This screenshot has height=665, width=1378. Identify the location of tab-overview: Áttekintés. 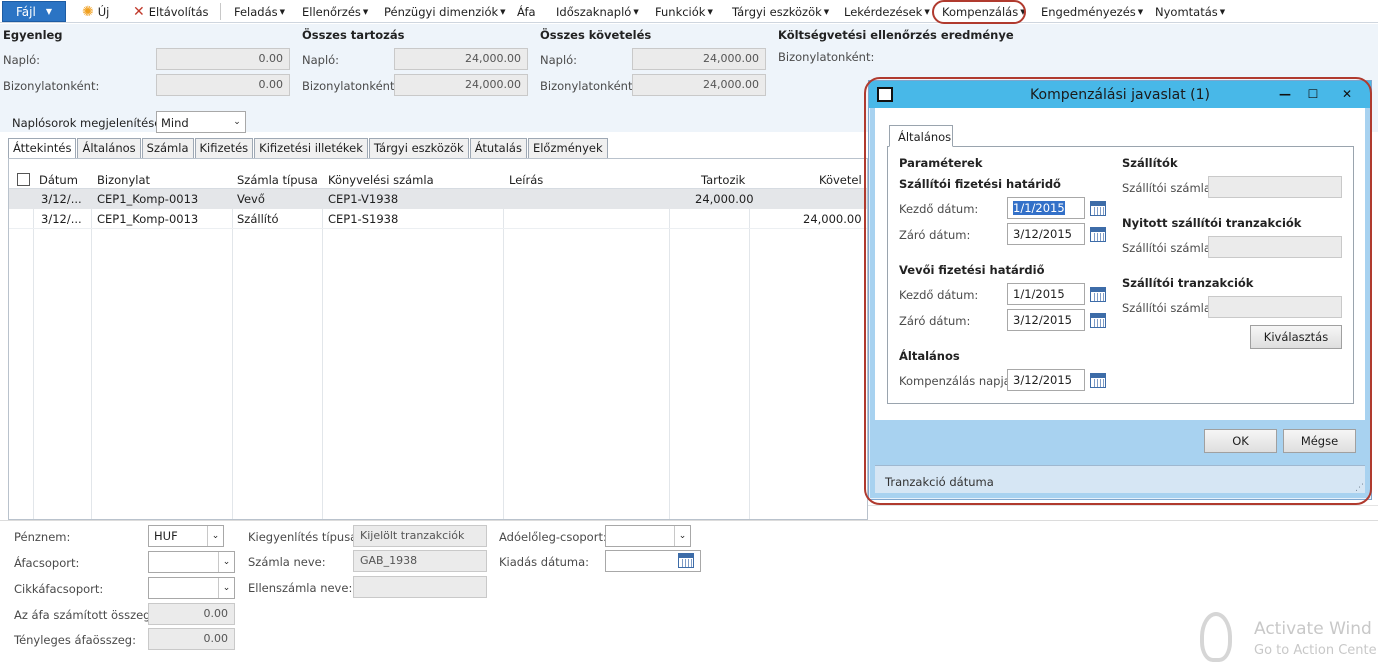
(42, 148).